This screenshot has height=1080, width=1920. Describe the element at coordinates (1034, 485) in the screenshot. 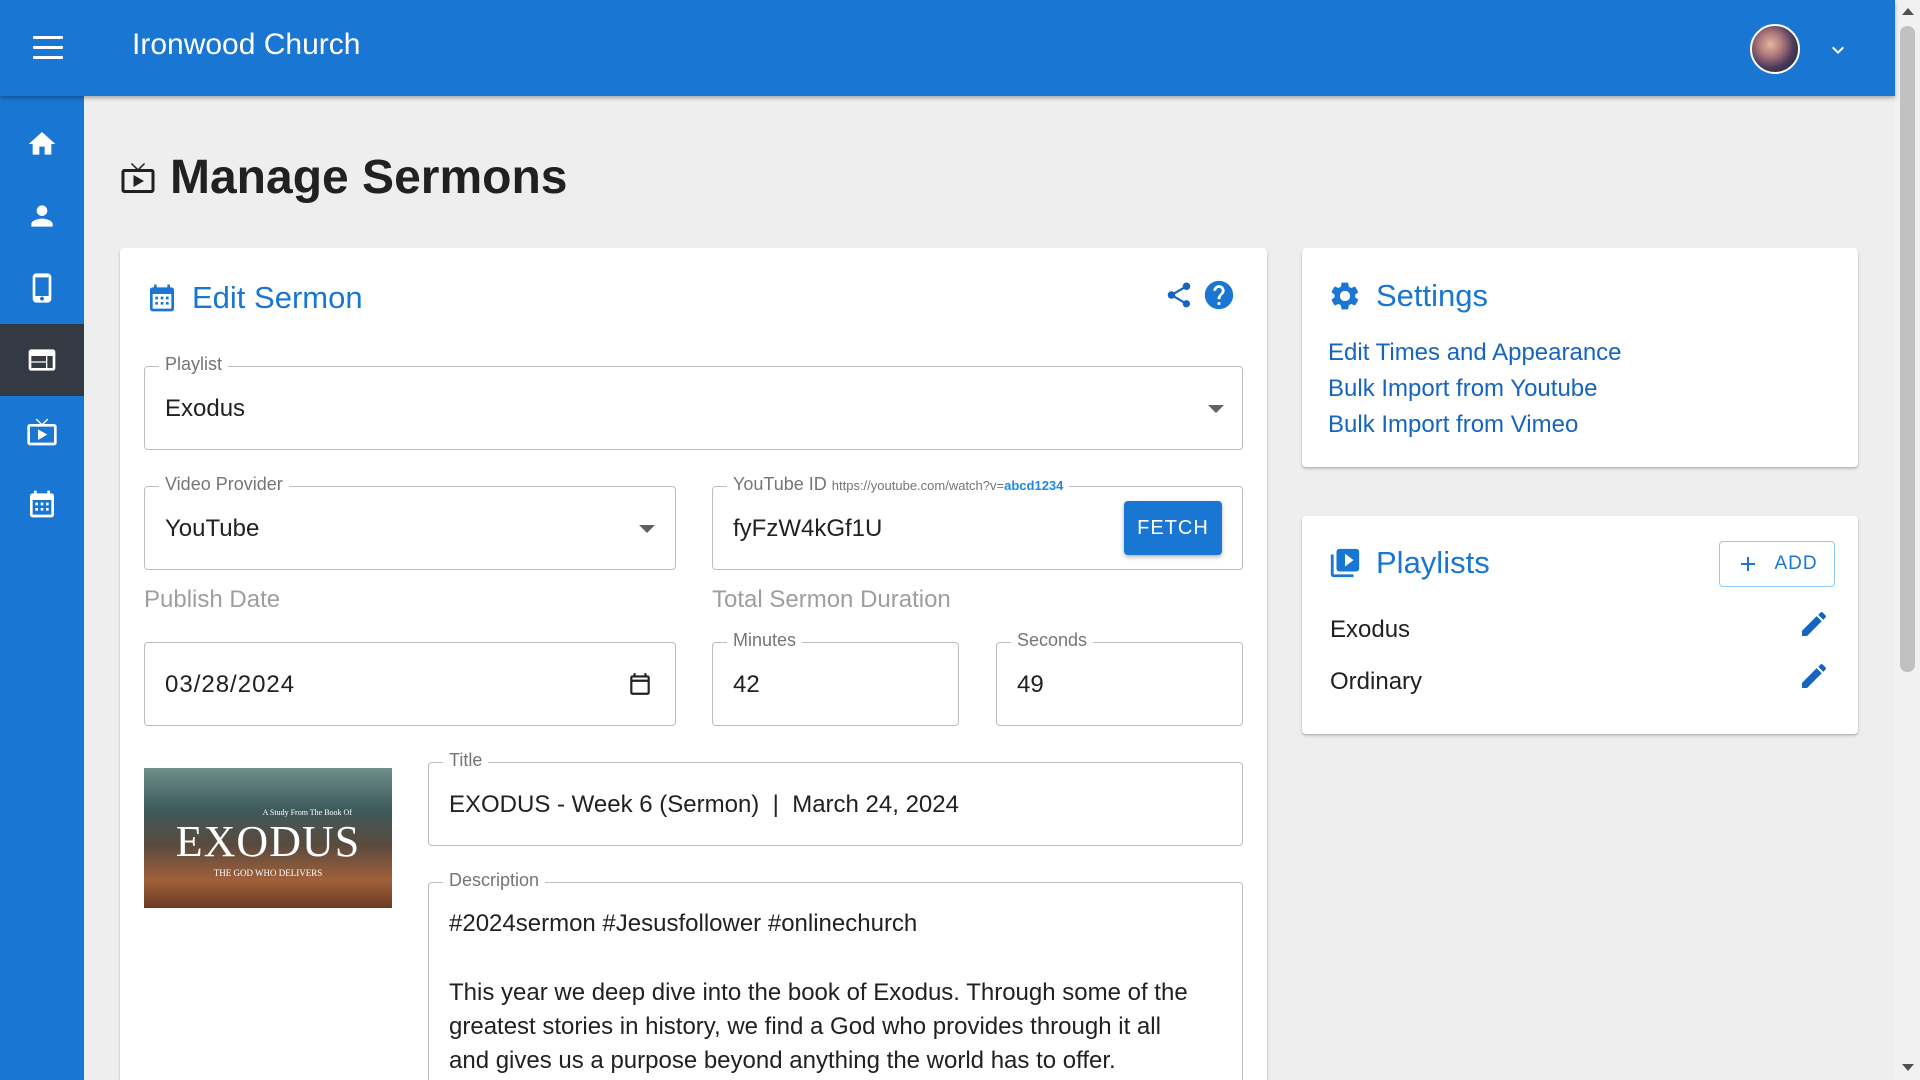

I see `youtube-id-hint-highlight: abcd1234` at that location.